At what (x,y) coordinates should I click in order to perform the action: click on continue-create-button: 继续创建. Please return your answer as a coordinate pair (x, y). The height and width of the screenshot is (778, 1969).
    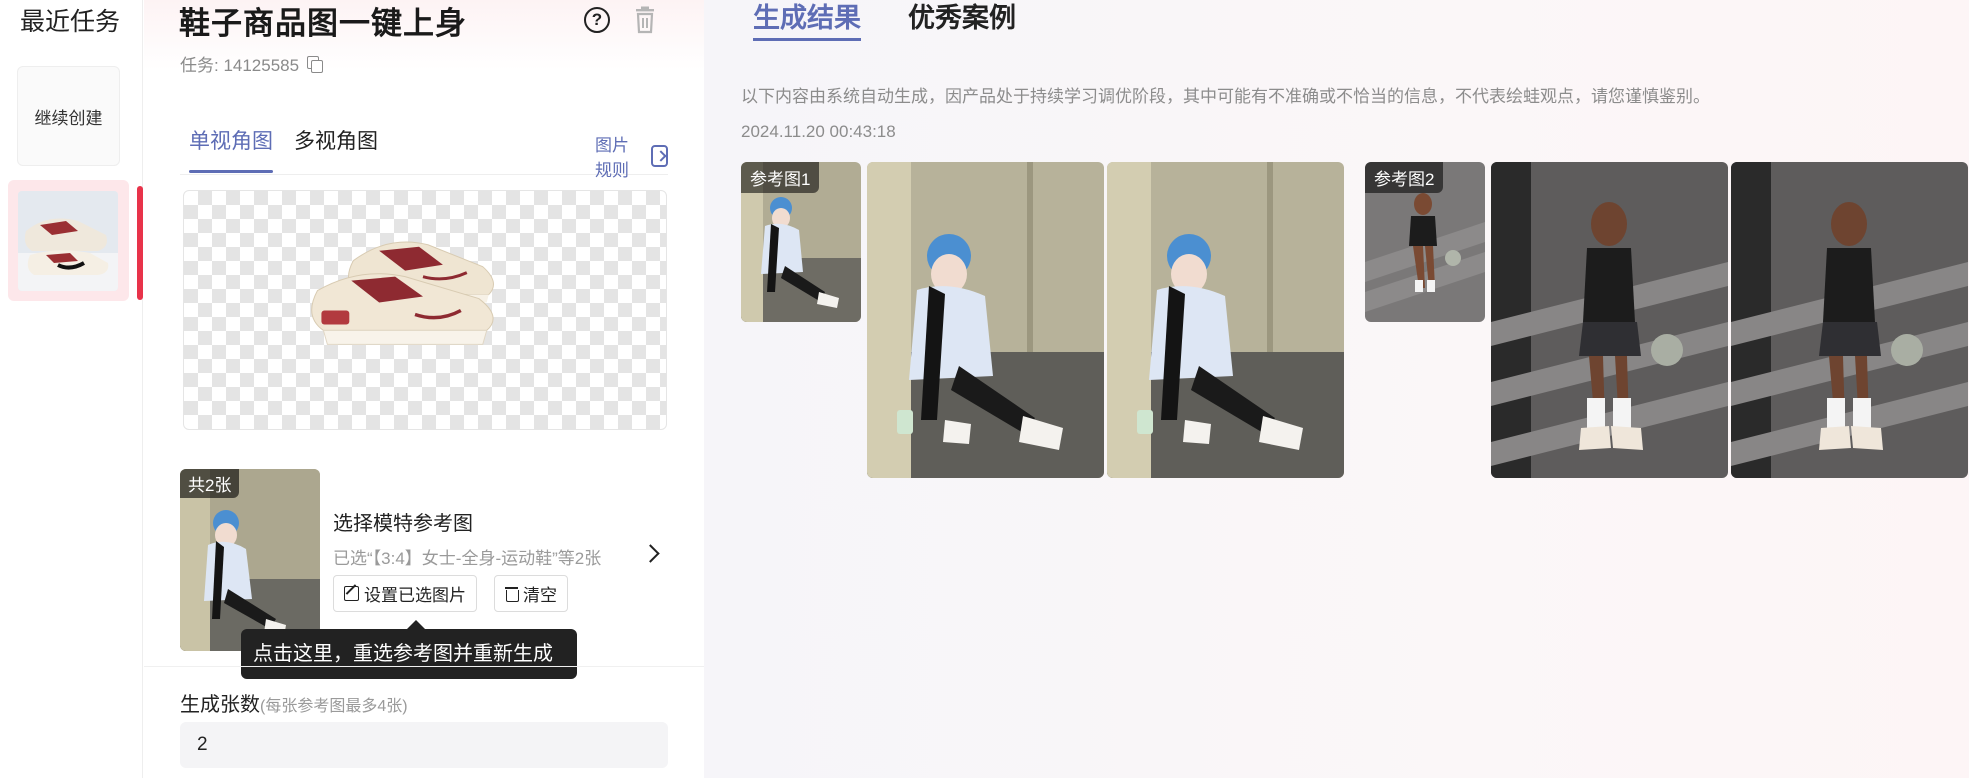
    Looking at the image, I should click on (68, 116).